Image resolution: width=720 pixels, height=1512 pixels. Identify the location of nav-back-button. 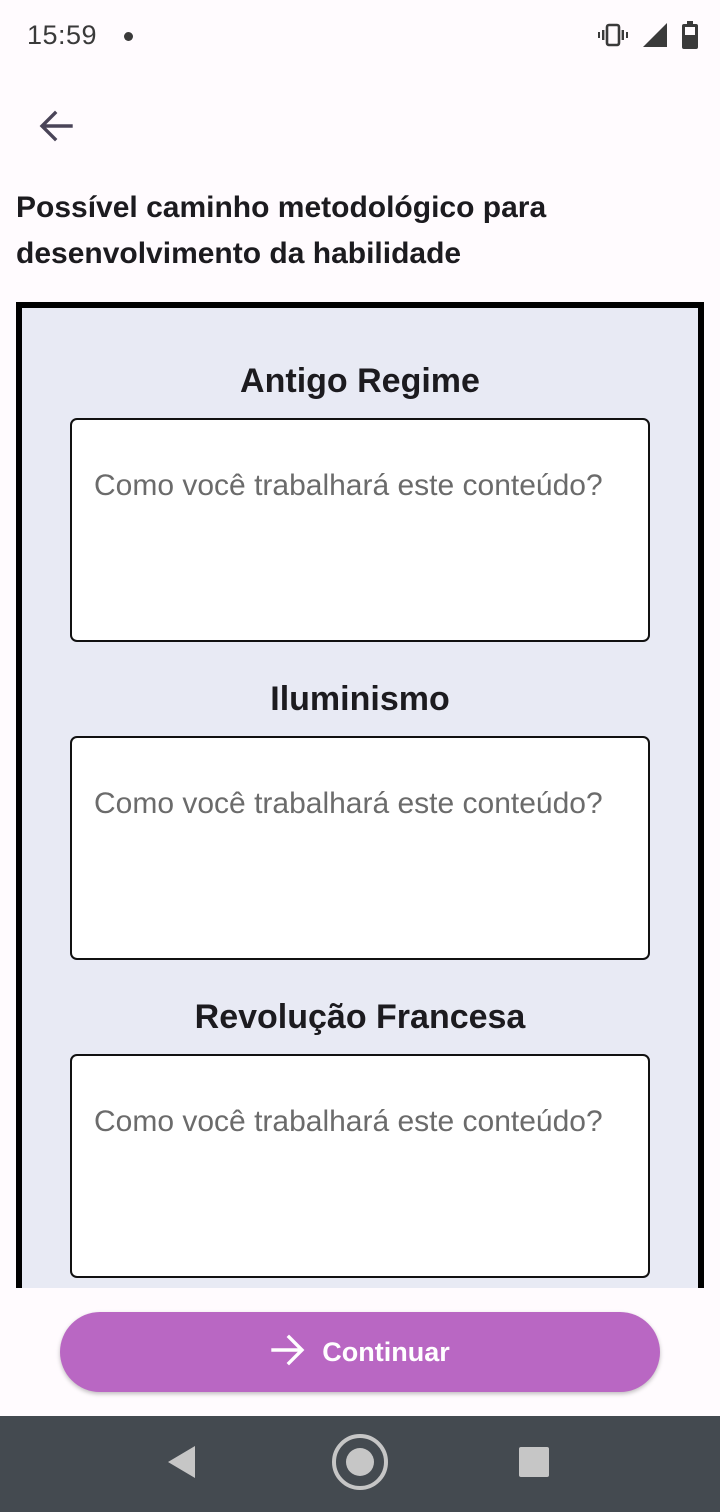
(182, 1464).